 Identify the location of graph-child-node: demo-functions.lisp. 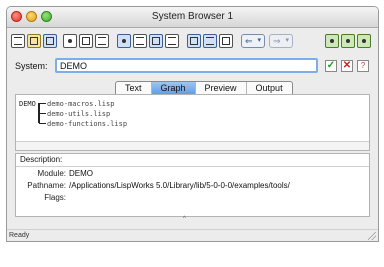
(87, 124).